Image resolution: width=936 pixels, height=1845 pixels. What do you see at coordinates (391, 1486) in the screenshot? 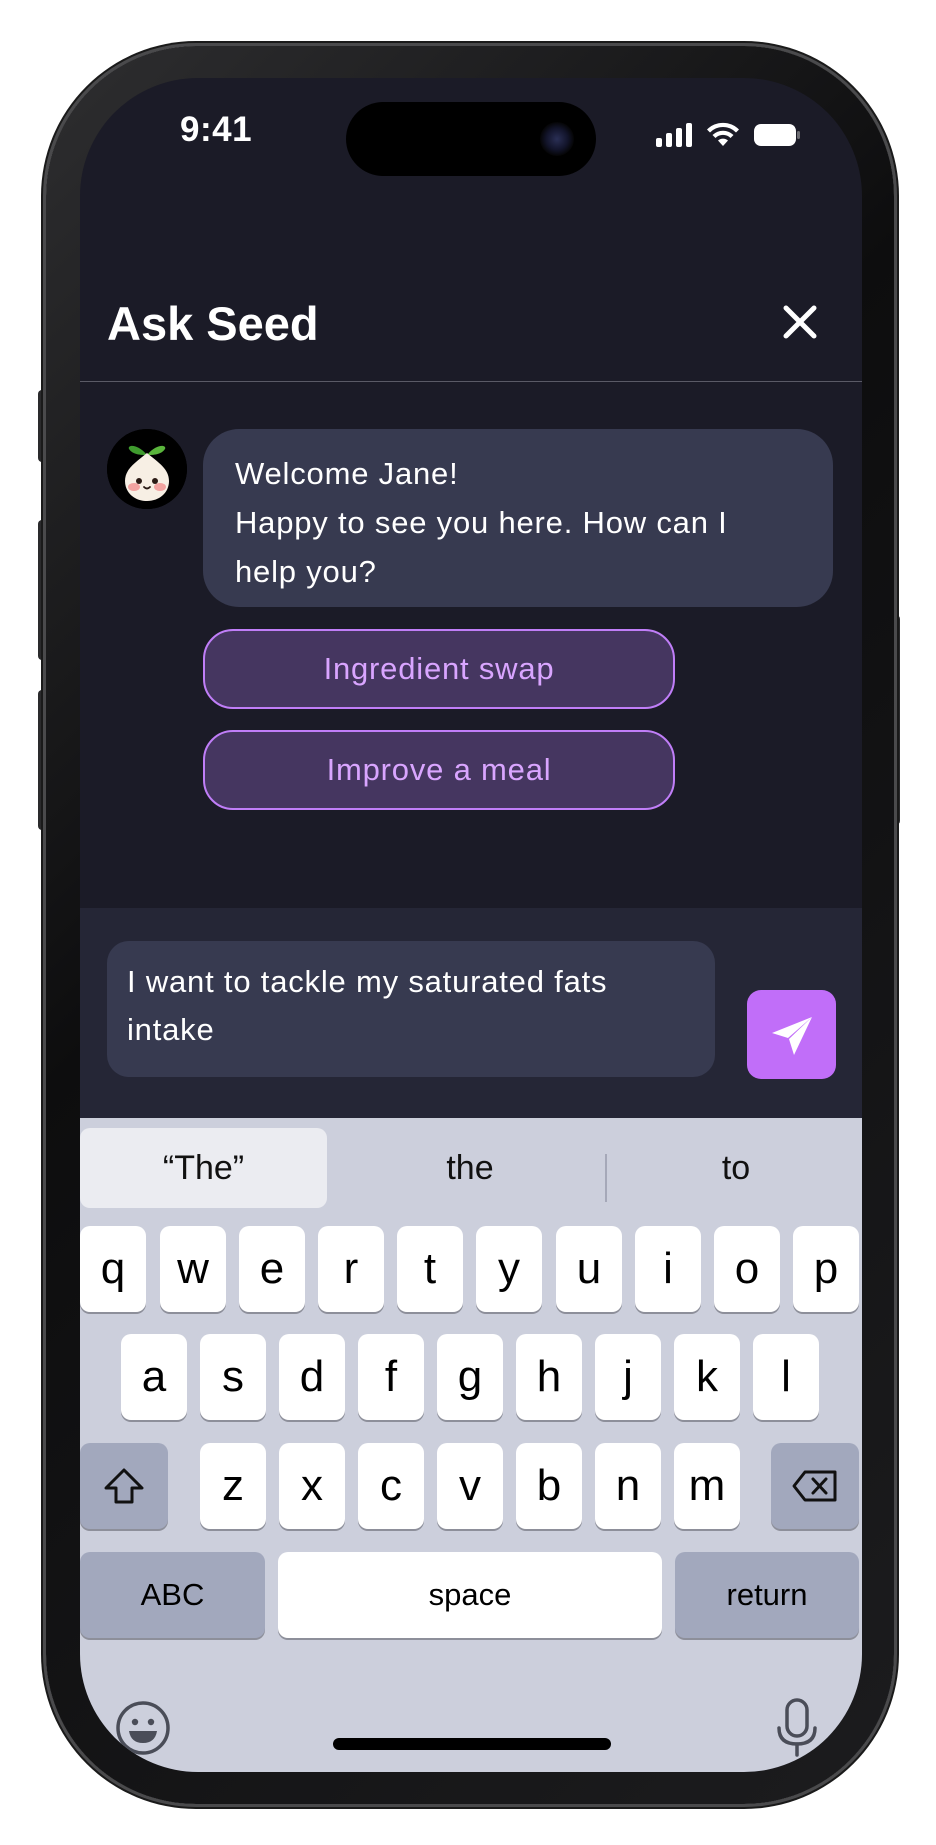
I see `key-c: c` at bounding box center [391, 1486].